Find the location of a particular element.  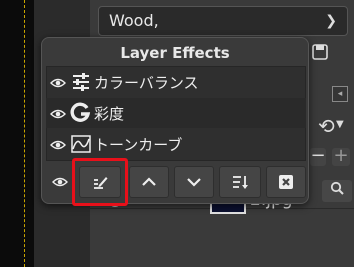

layer-boundary-guide is located at coordinates (24, 133).